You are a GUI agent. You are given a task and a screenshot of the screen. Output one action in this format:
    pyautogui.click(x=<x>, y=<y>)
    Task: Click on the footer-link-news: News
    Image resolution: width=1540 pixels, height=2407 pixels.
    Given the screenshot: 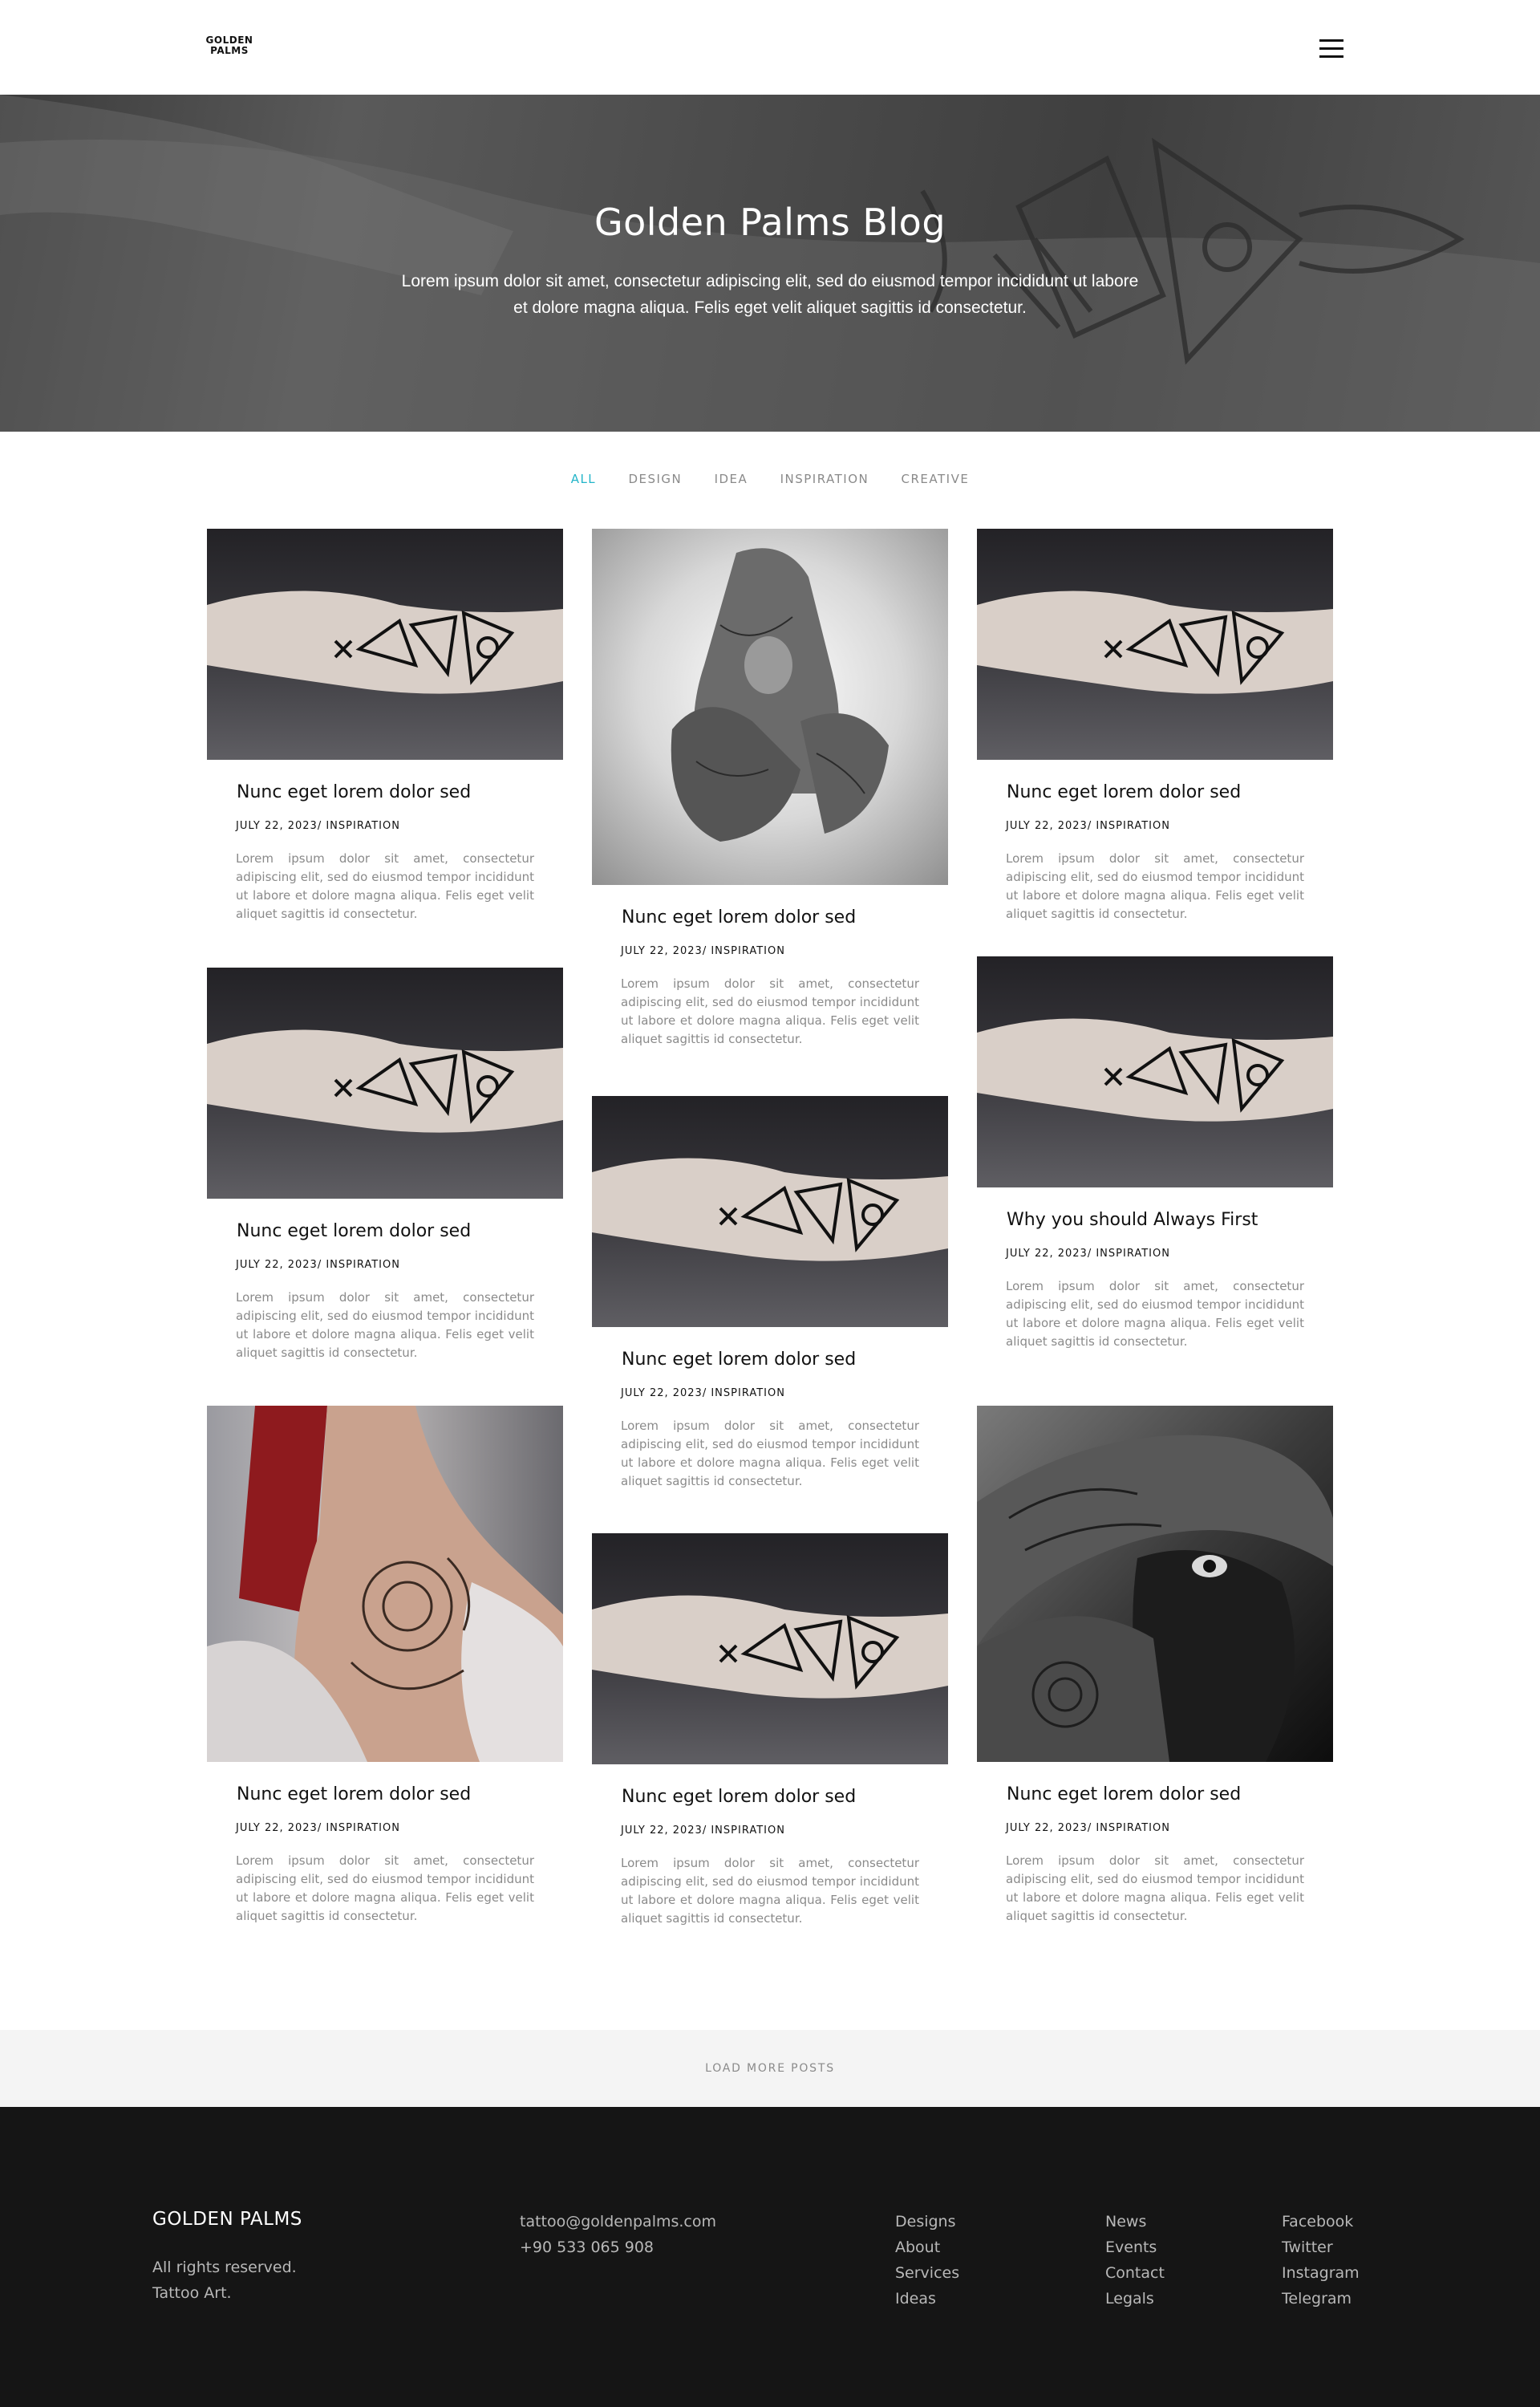 What is the action you would take?
    pyautogui.click(x=1135, y=2222)
    